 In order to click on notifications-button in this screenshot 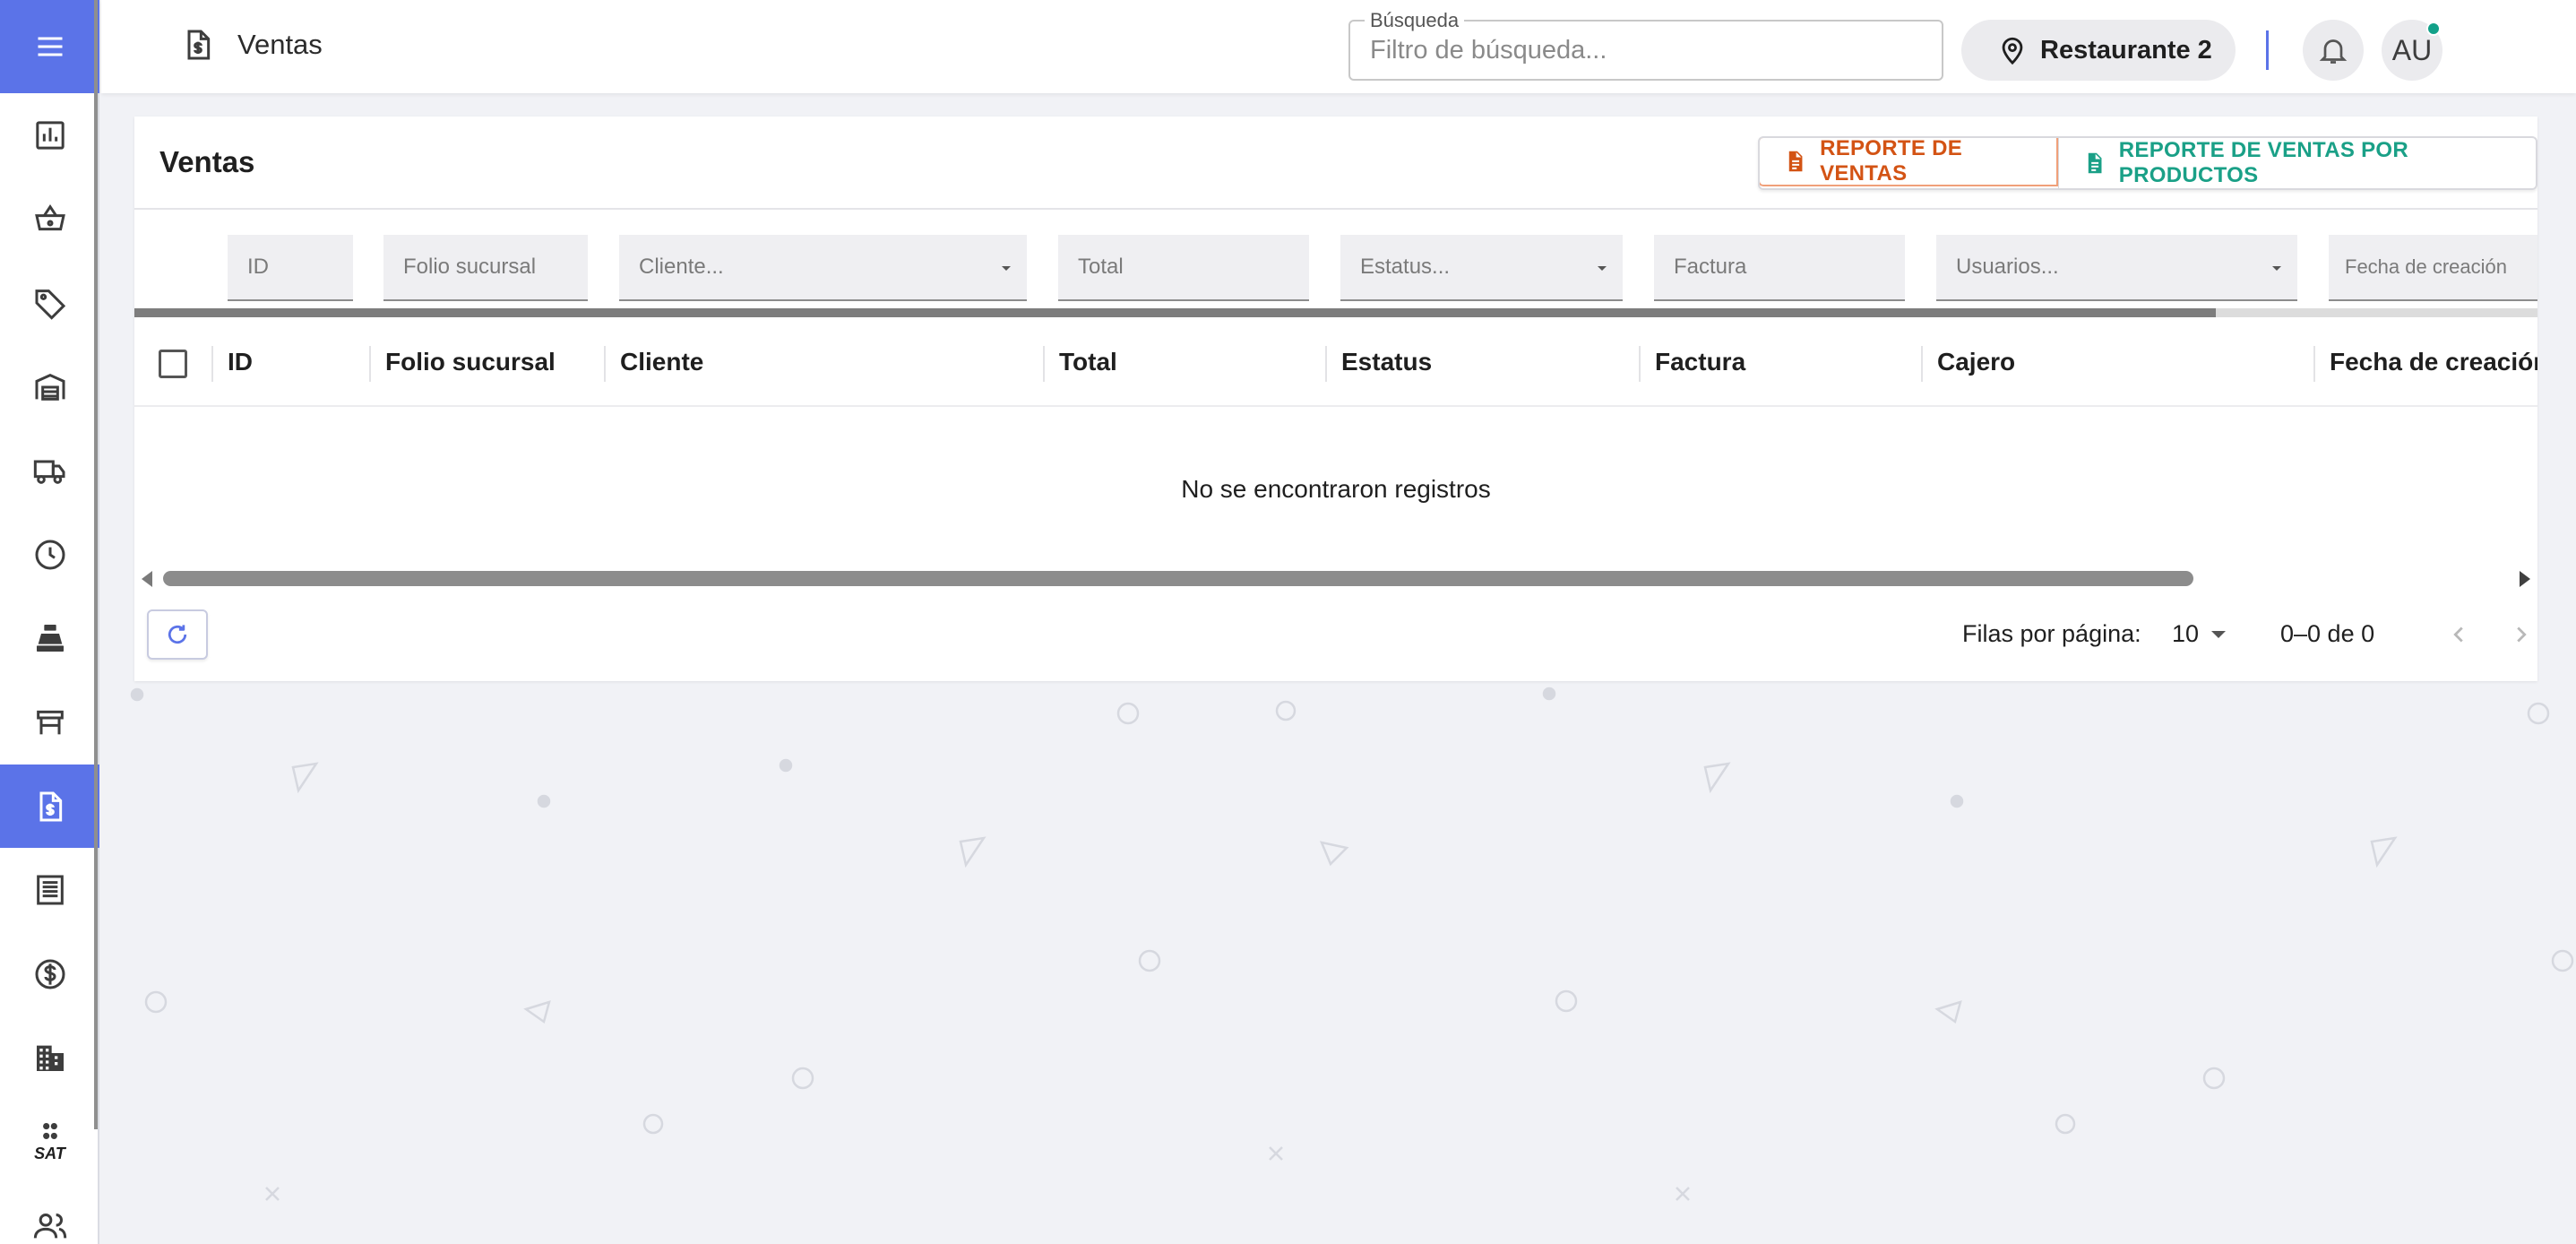, I will do `click(2333, 50)`.